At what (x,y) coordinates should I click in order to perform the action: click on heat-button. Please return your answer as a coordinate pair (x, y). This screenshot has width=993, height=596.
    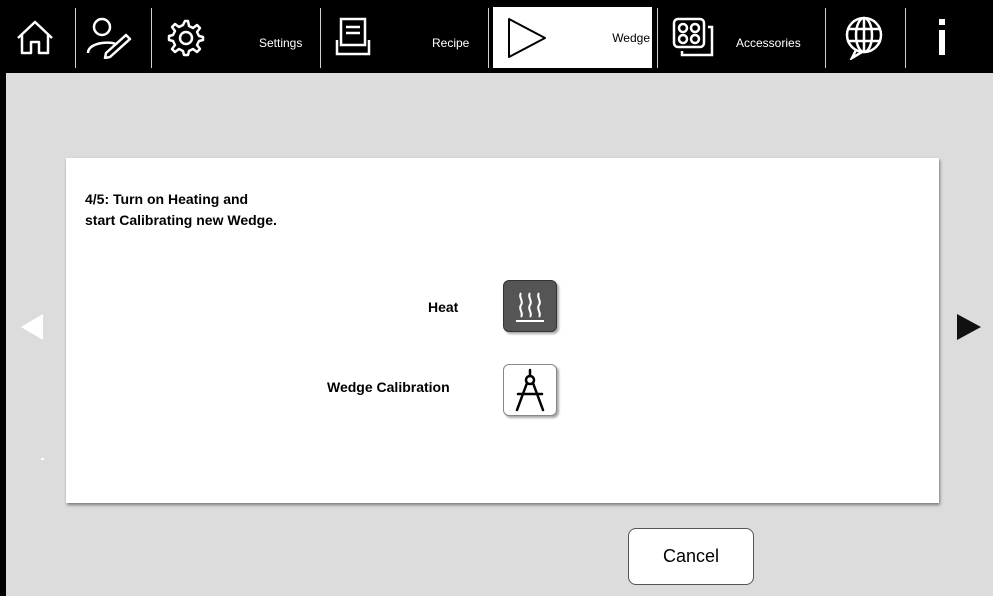
    Looking at the image, I should click on (530, 306).